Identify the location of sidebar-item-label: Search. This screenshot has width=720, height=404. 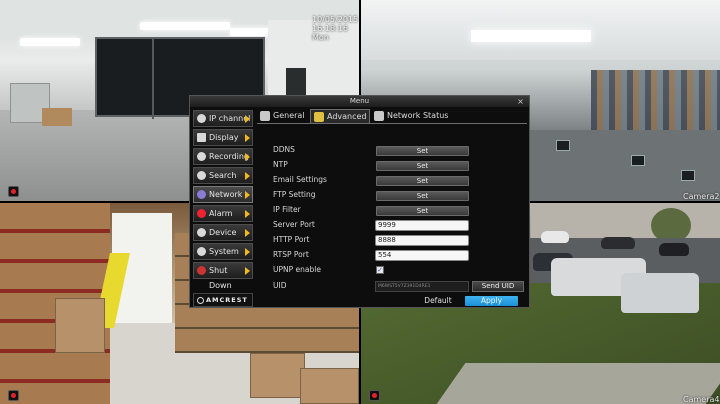
(223, 175).